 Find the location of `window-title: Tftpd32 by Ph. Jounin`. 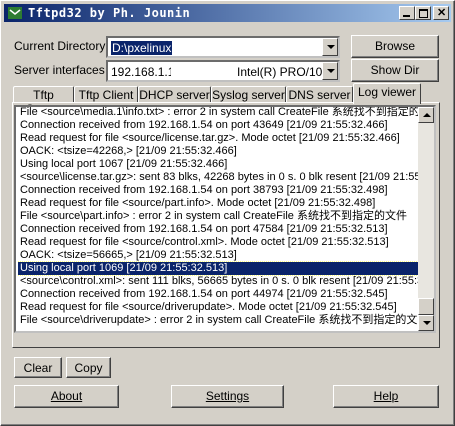

window-title: Tftpd32 by Ph. Jounin is located at coordinates (109, 13).